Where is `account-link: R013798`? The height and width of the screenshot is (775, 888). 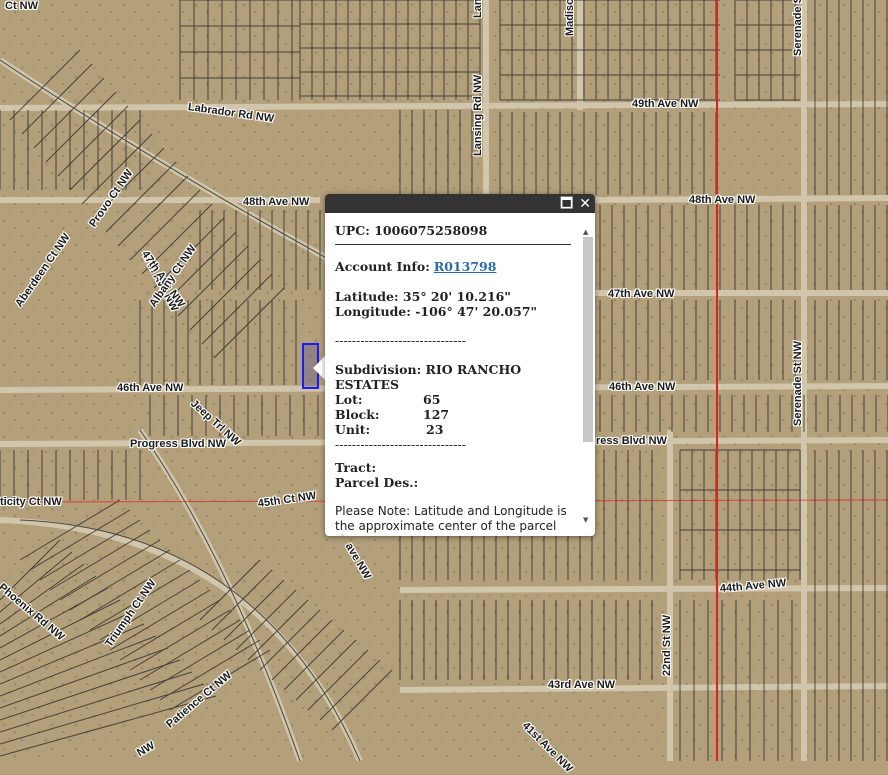 account-link: R013798 is located at coordinates (465, 266).